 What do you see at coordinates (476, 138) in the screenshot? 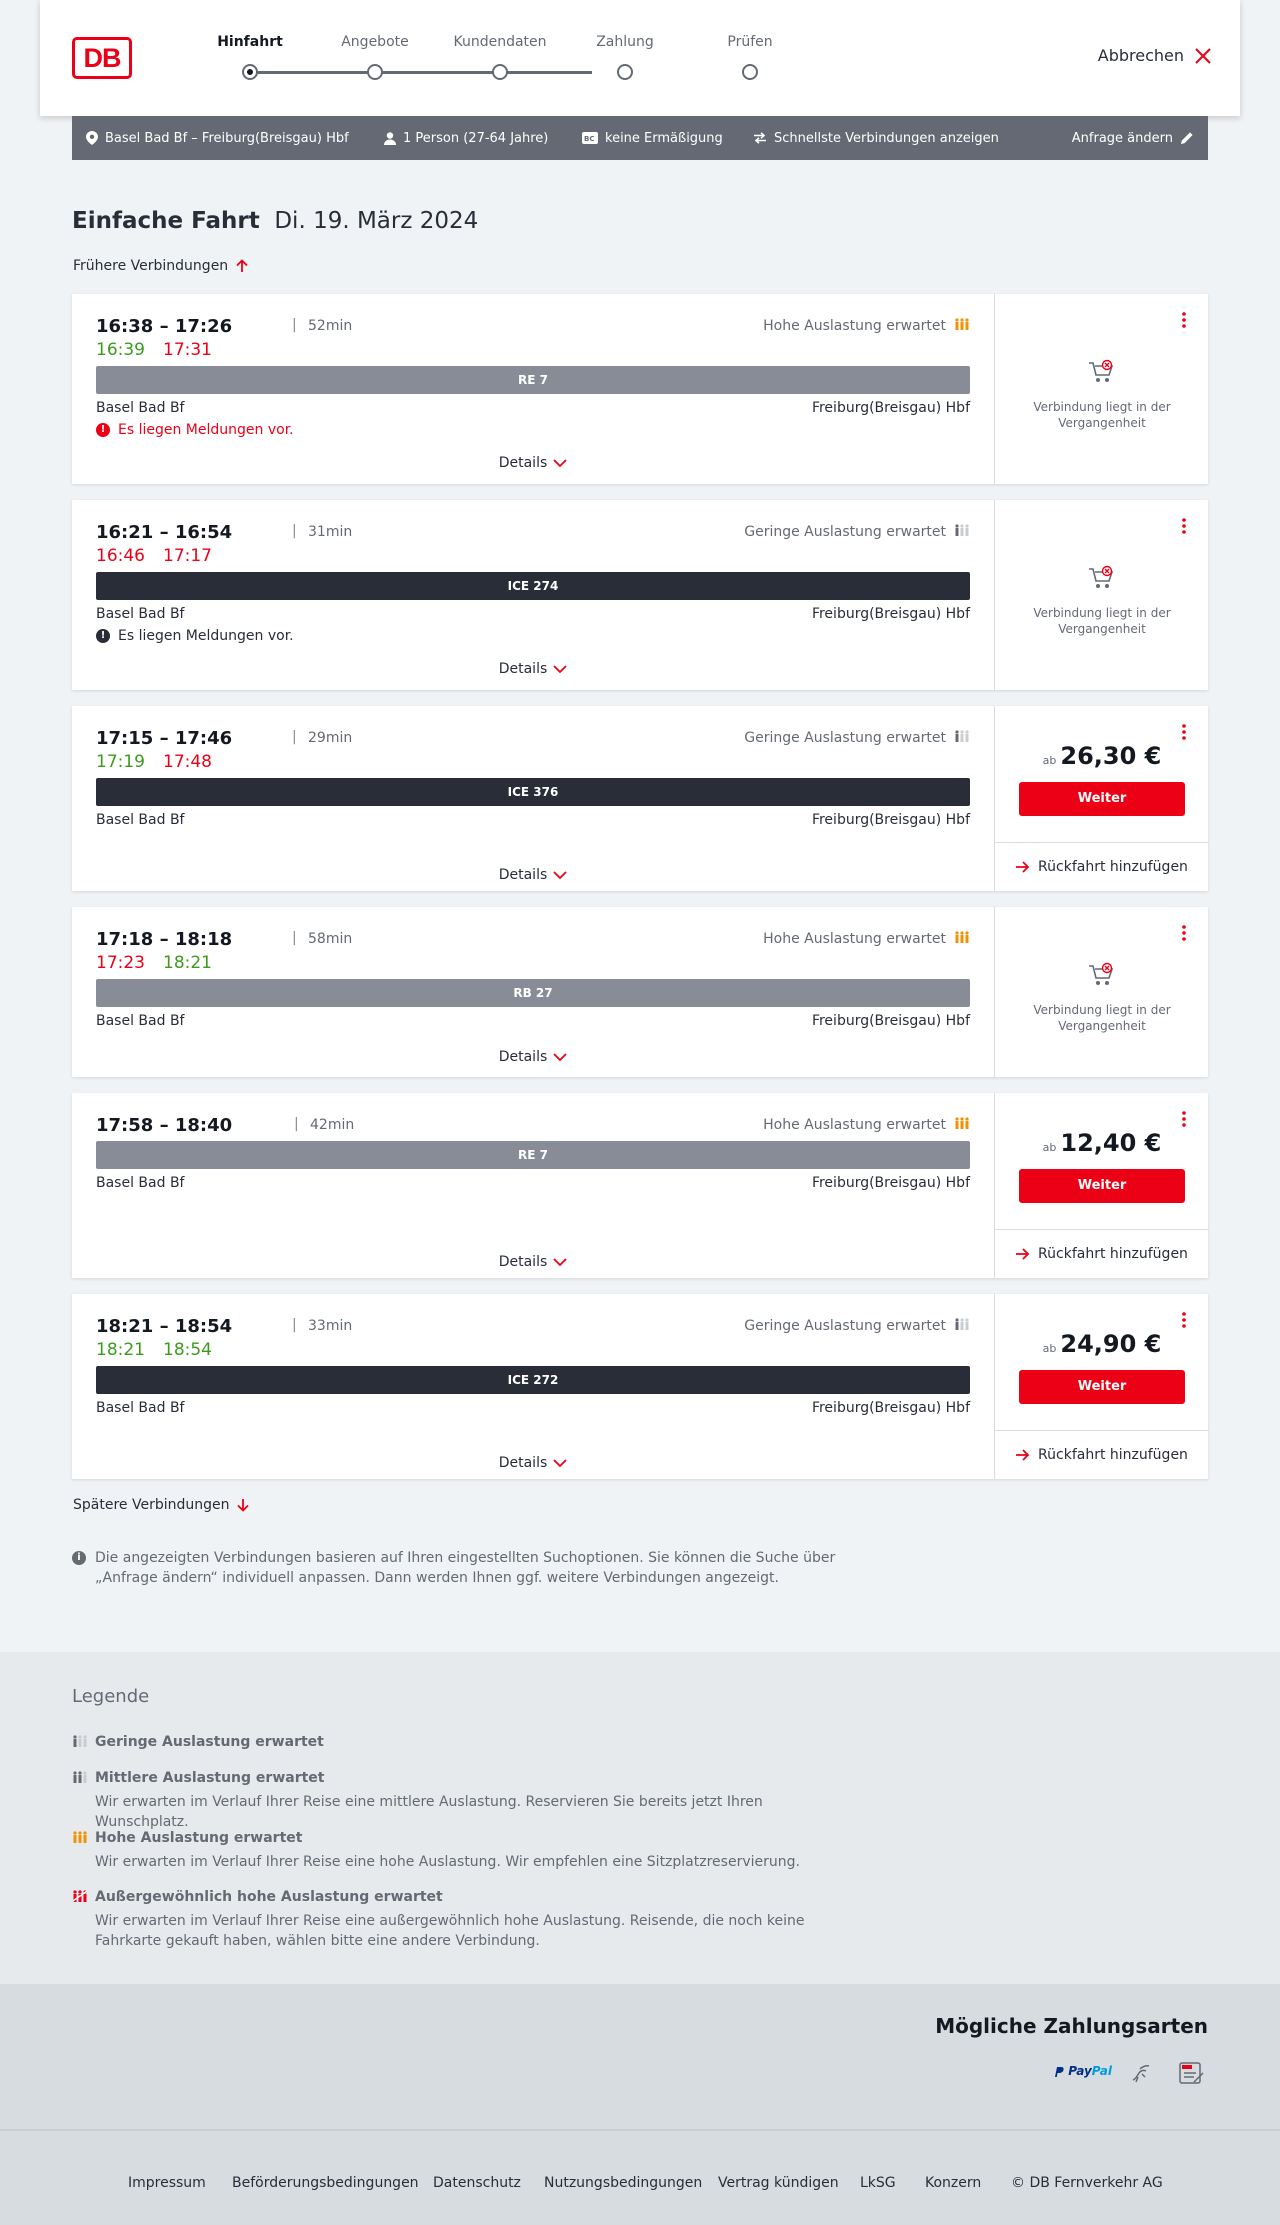
I see `persons-text: 1 Person (27-64 Jahre)` at bounding box center [476, 138].